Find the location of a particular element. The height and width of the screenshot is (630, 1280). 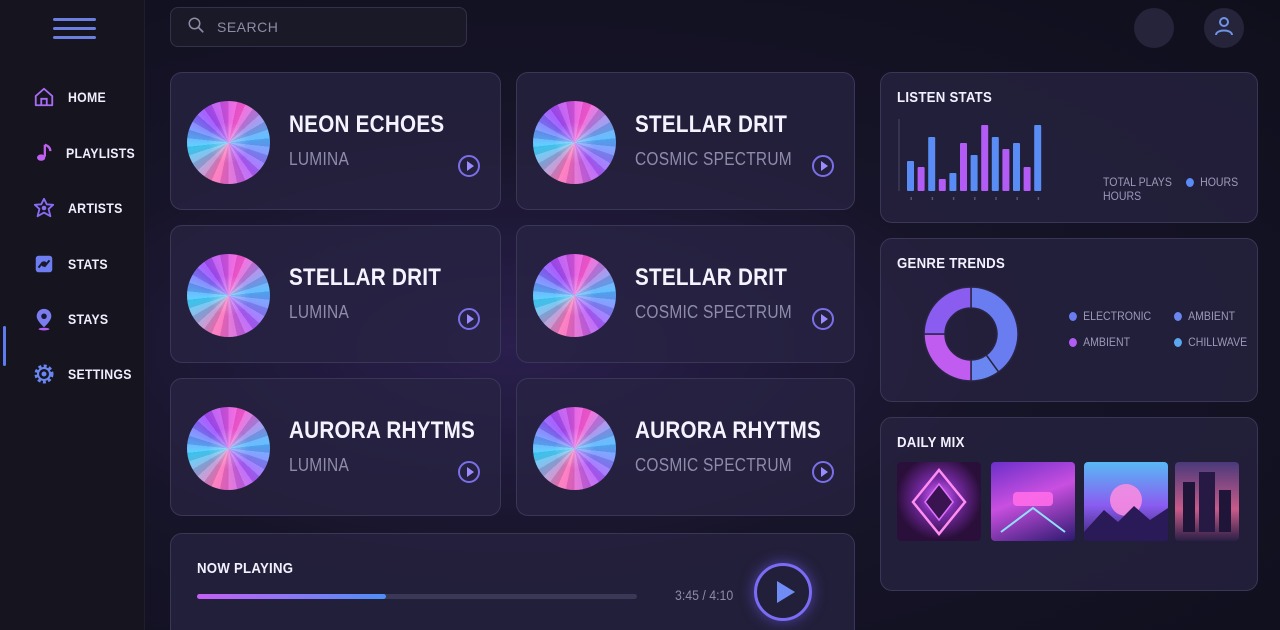

legend-label: ELECTRONIC is located at coordinates (1117, 316).